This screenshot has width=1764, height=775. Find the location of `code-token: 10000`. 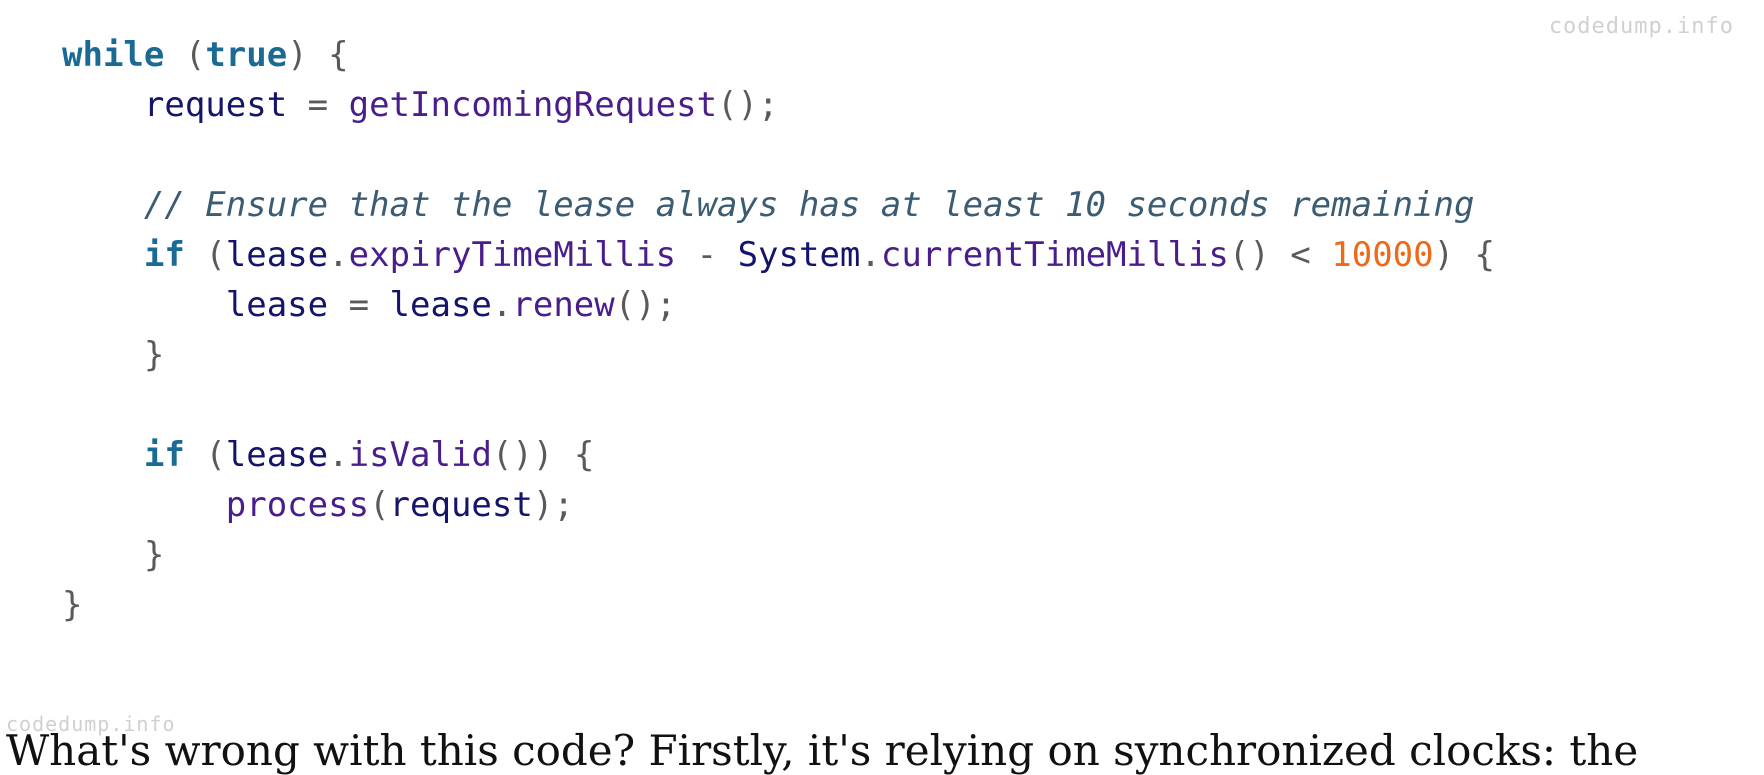

code-token: 10000 is located at coordinates (1382, 255).